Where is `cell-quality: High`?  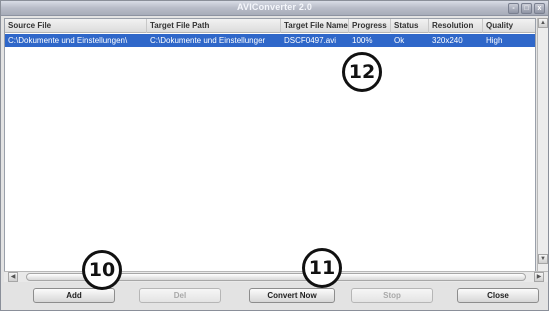 cell-quality: High is located at coordinates (494, 40).